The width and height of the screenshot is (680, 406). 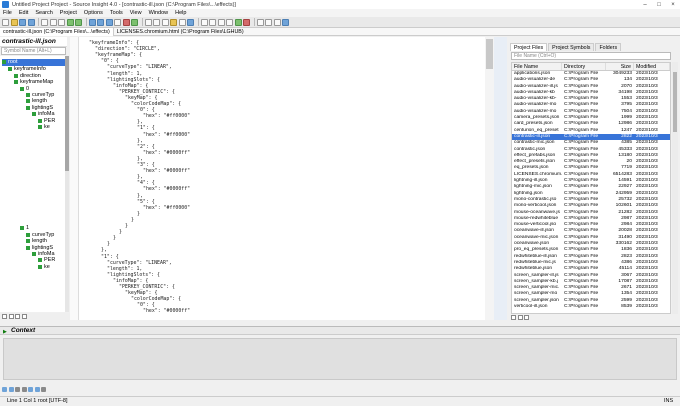 I want to click on context-window-icon, so click(x=165, y=22).